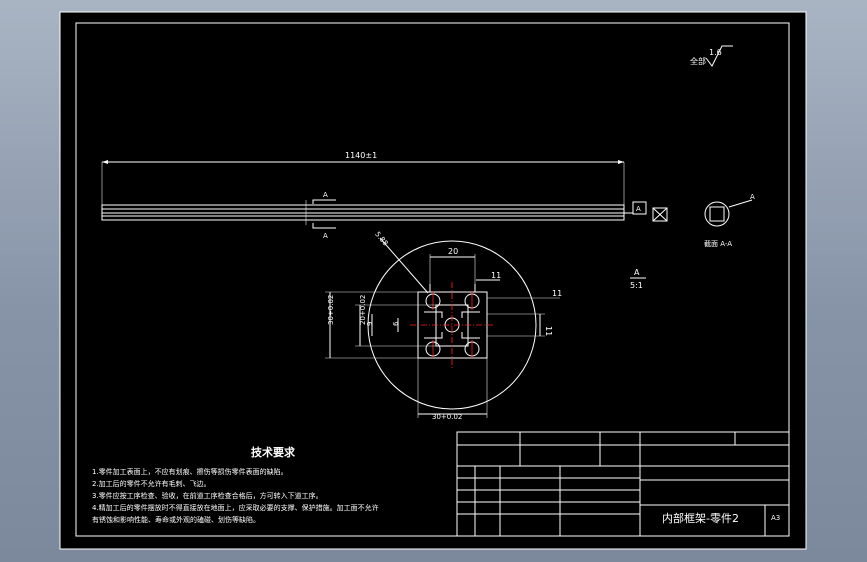 The height and width of the screenshot is (562, 867). I want to click on overall-length-dim: 1140±1, so click(361, 155).